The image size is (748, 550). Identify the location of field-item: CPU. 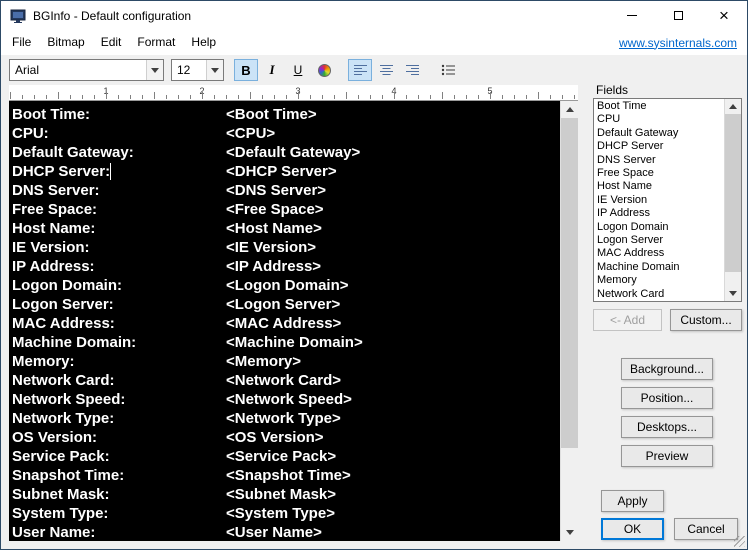
(659, 119).